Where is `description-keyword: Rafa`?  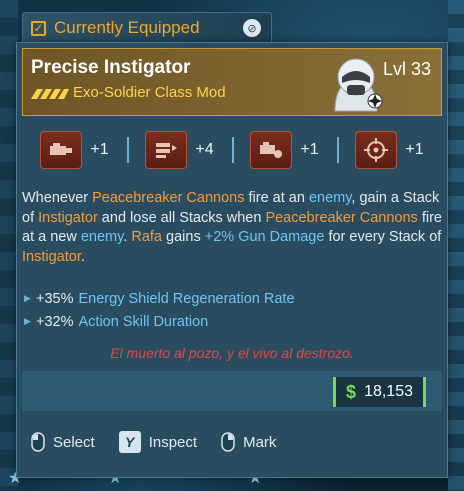 description-keyword: Rafa is located at coordinates (146, 237).